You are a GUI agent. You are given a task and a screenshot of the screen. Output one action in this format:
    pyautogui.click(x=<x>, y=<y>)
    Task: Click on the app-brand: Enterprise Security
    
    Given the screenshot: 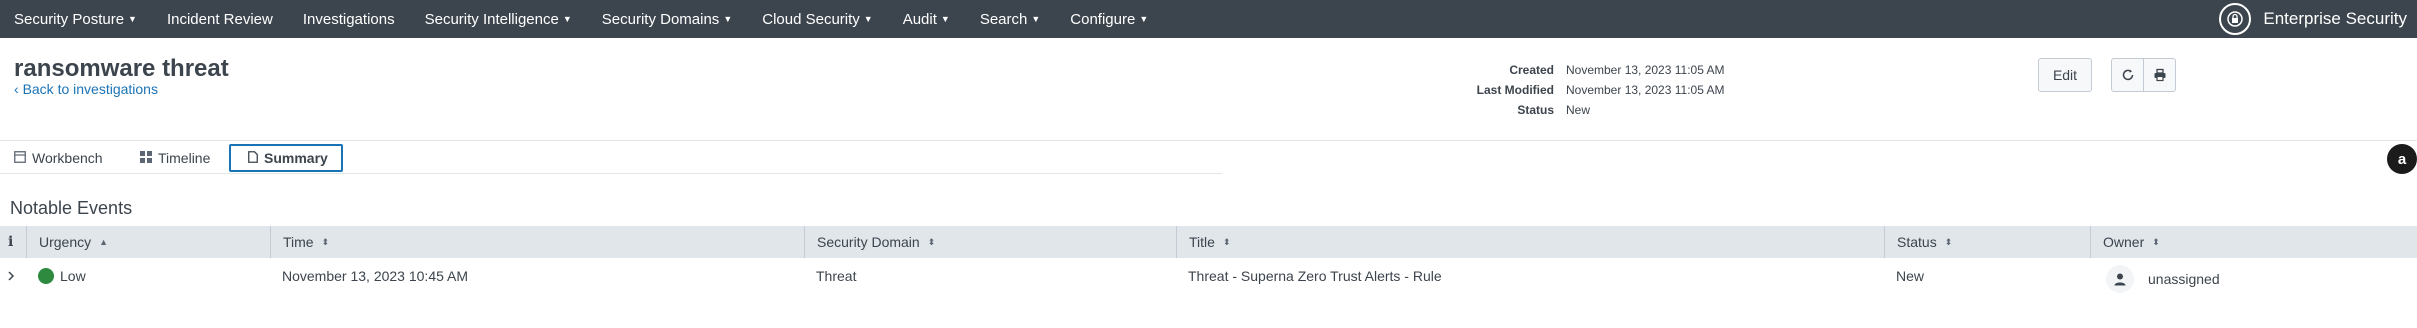 What is the action you would take?
    pyautogui.click(x=2318, y=19)
    